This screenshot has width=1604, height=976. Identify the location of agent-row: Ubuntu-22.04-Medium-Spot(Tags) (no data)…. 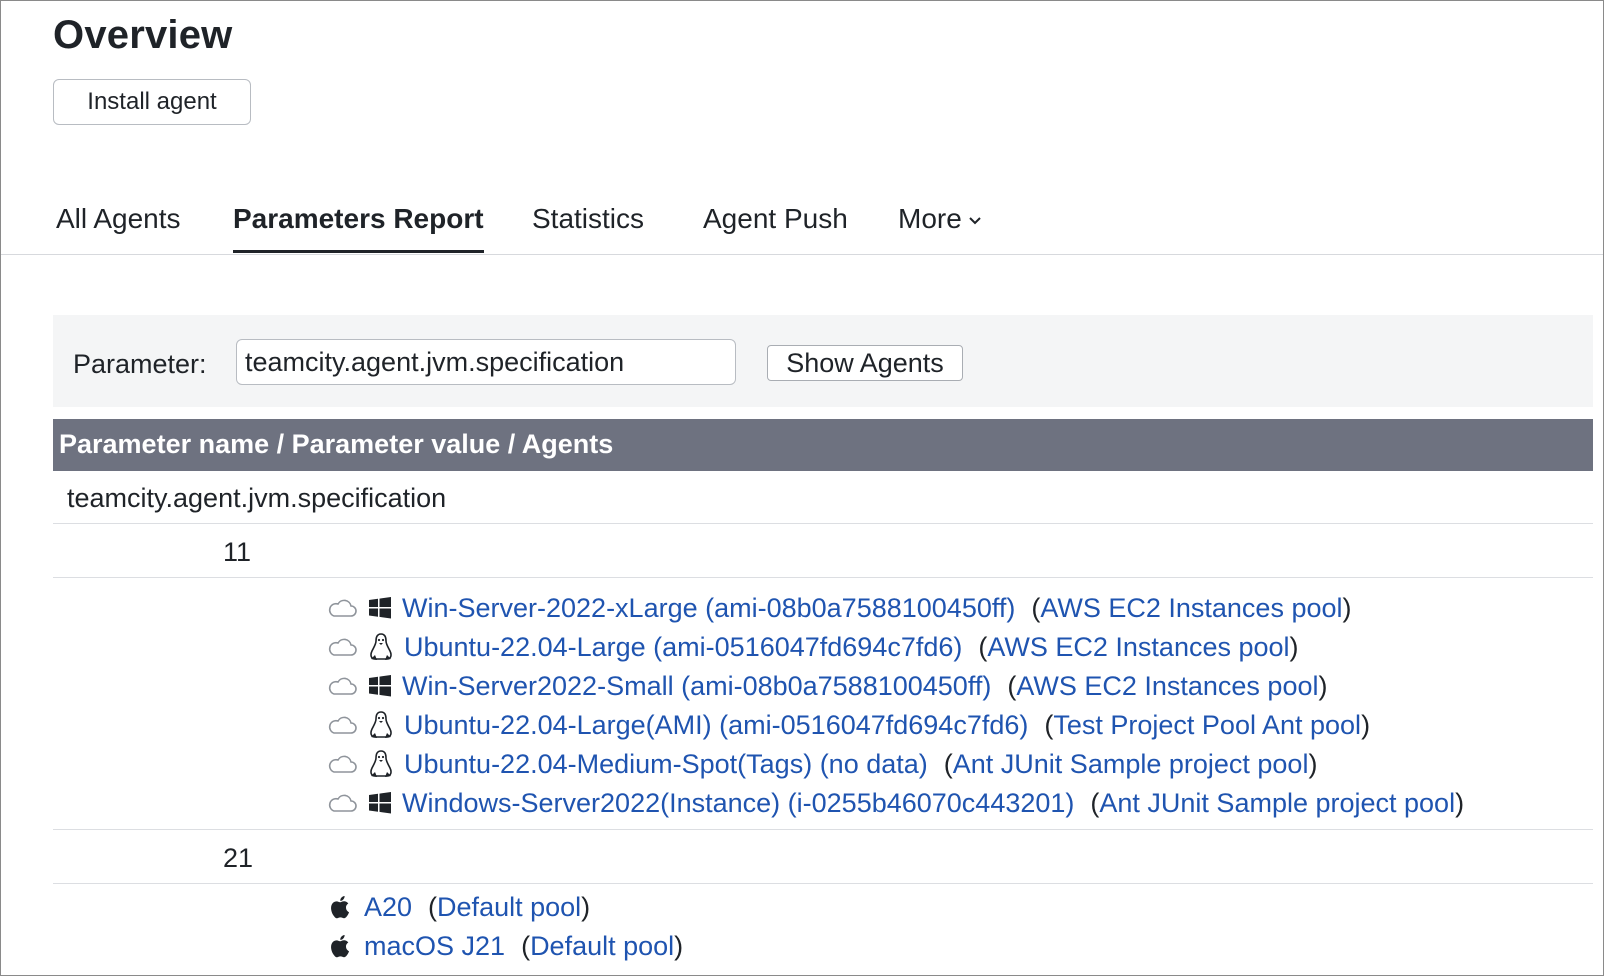
(821, 764).